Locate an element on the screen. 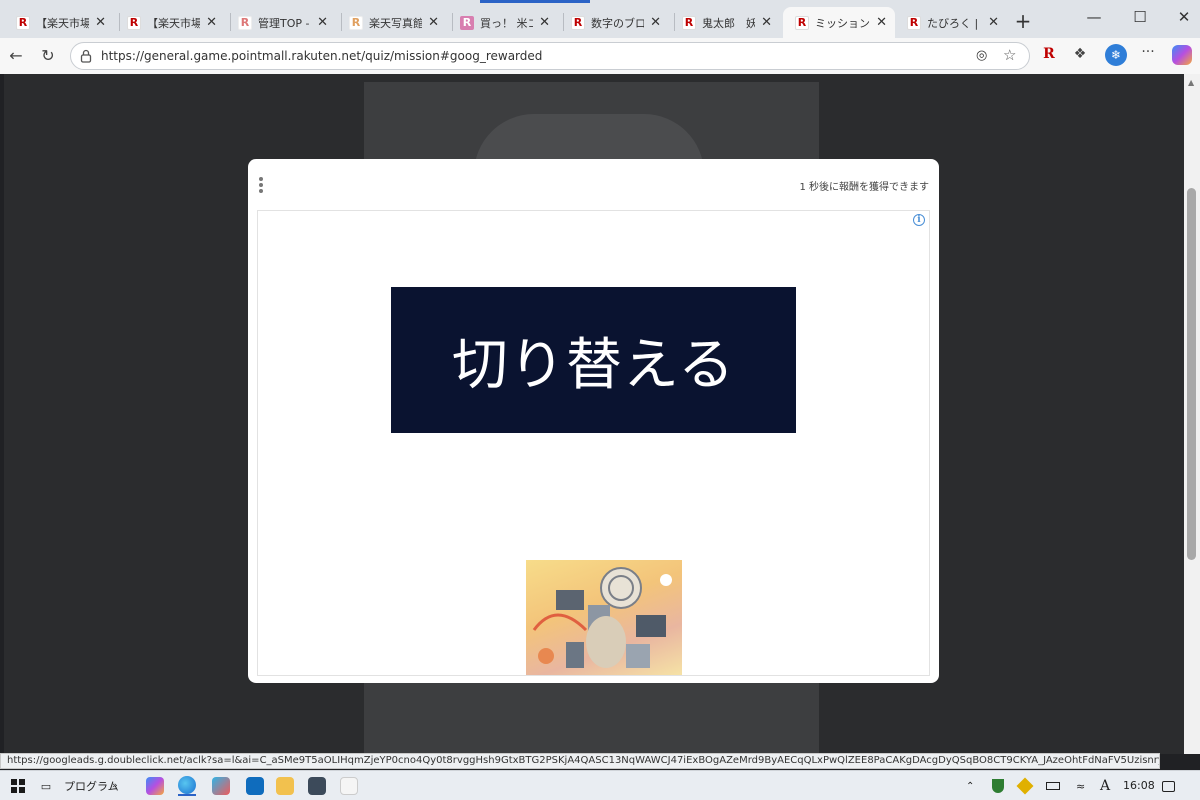 The width and height of the screenshot is (1200, 800). tracking-prevention-eye-icon: ◎ is located at coordinates (981, 55).